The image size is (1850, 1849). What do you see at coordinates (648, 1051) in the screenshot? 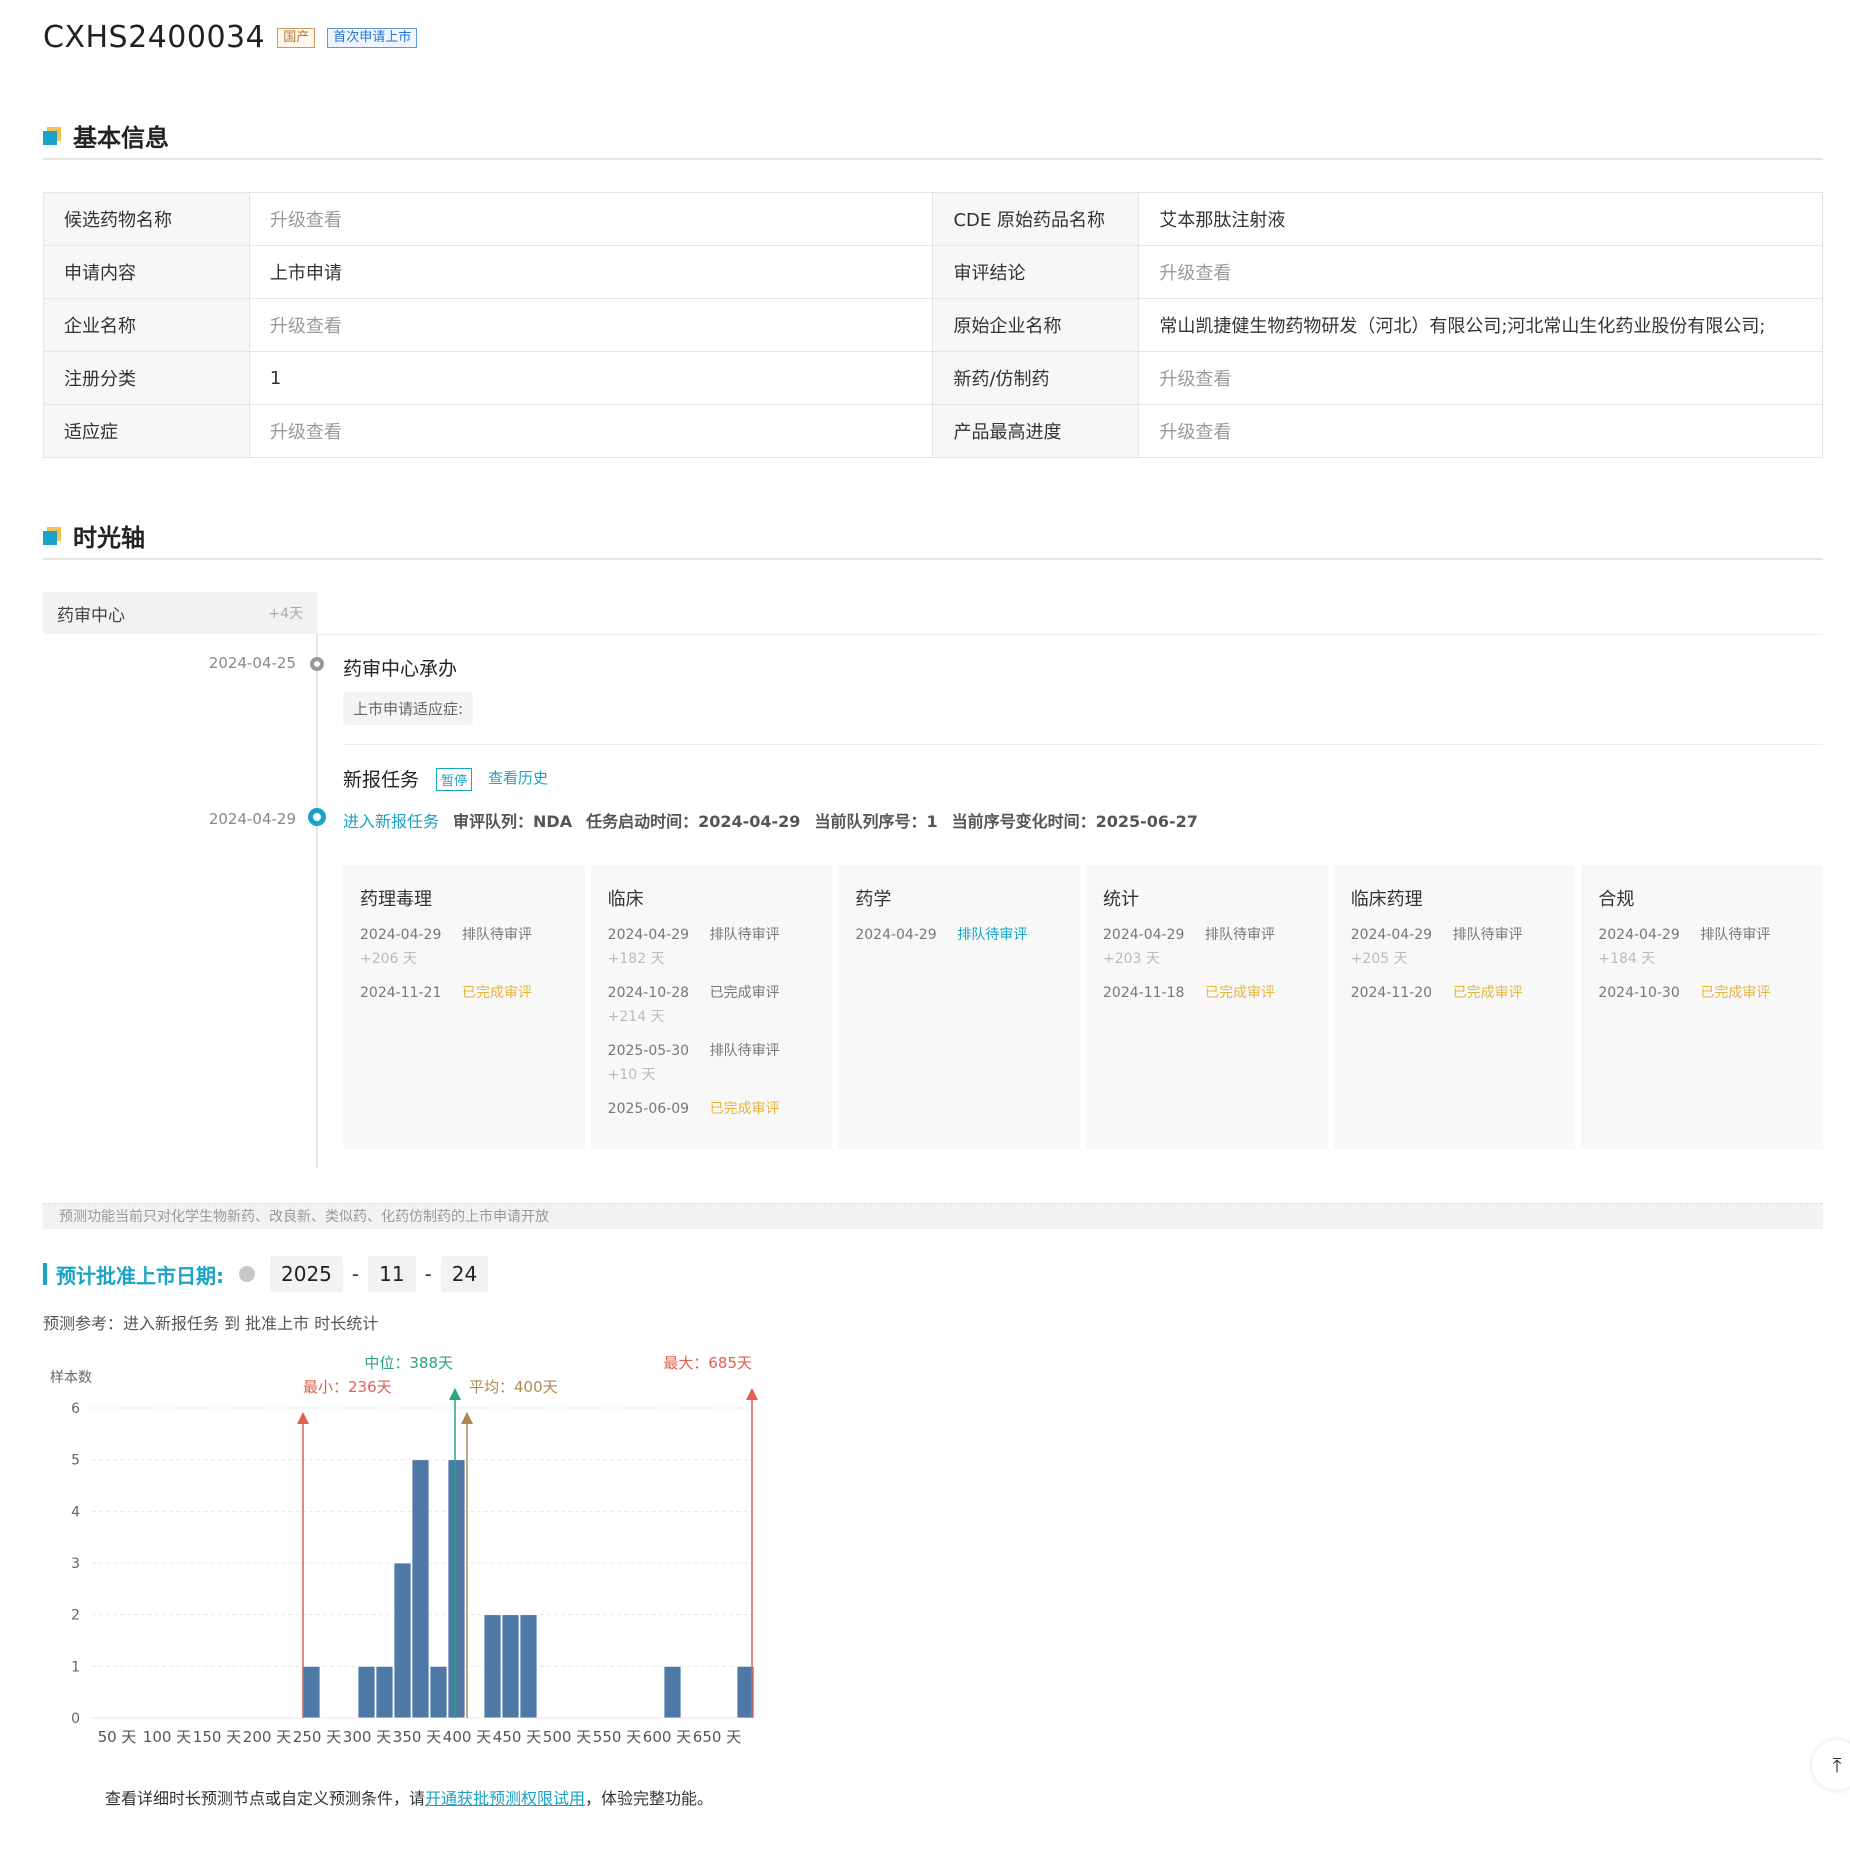
I see `entry-date: 2025-05-30` at bounding box center [648, 1051].